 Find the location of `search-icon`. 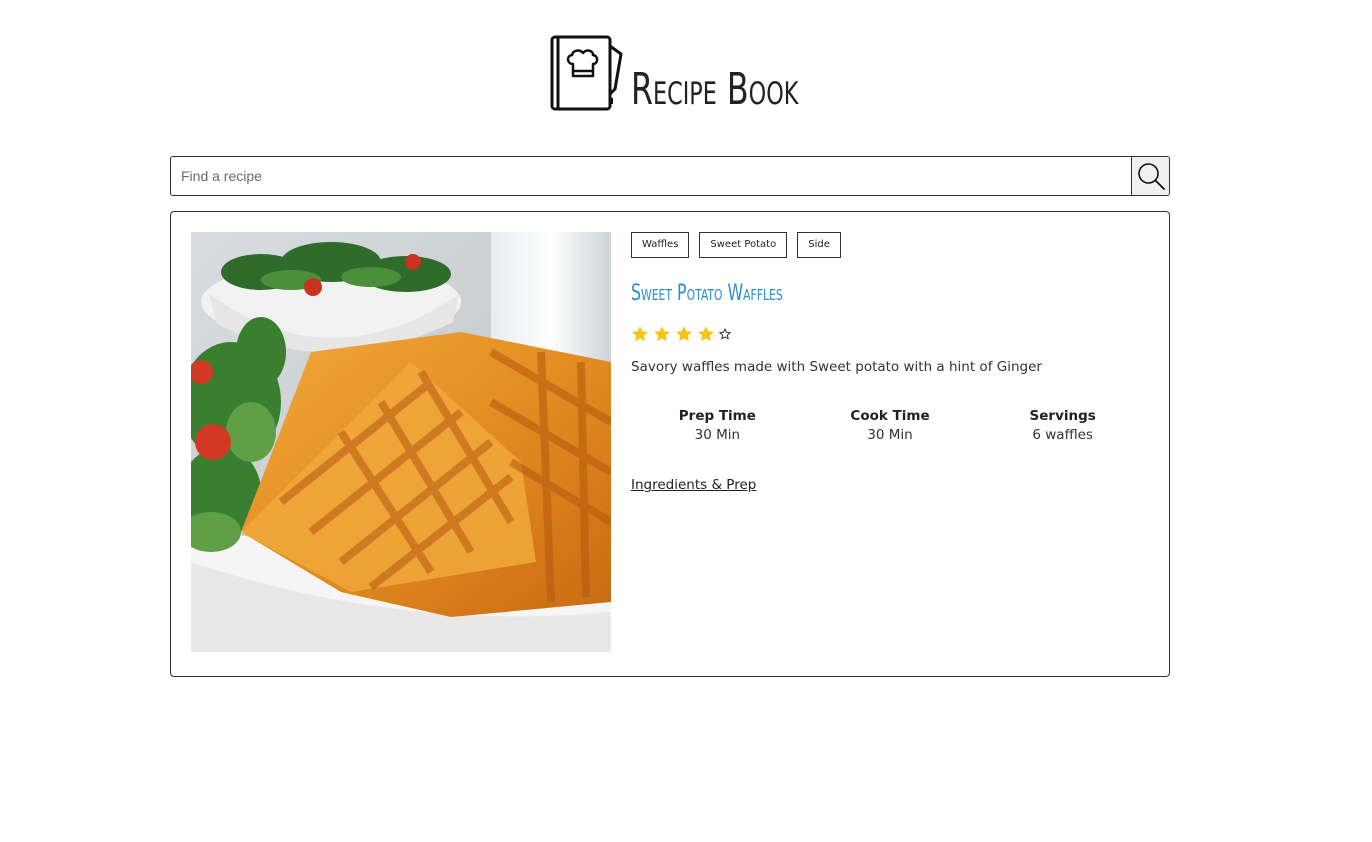

search-icon is located at coordinates (1151, 176).